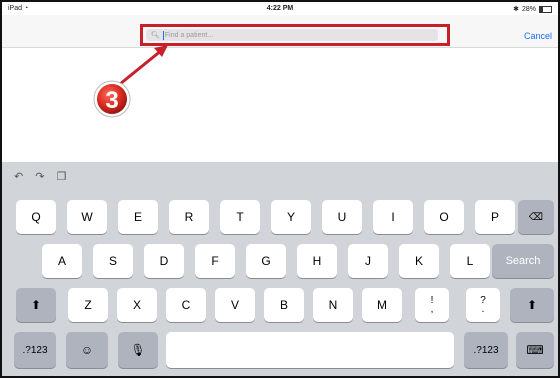  Describe the element at coordinates (36, 217) in the screenshot. I see `key-q: Q` at that location.